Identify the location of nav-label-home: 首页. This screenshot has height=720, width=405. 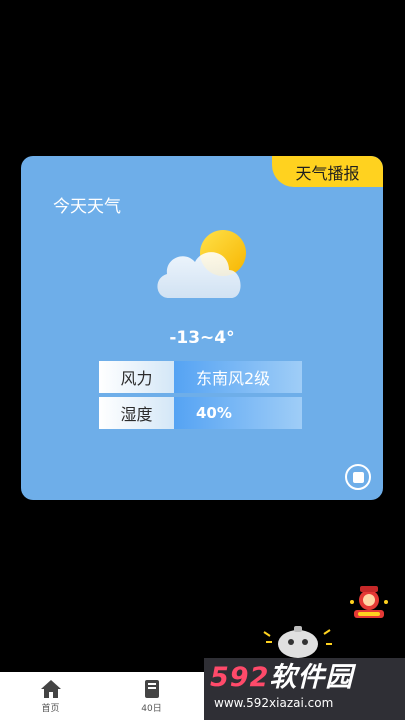
(50, 708).